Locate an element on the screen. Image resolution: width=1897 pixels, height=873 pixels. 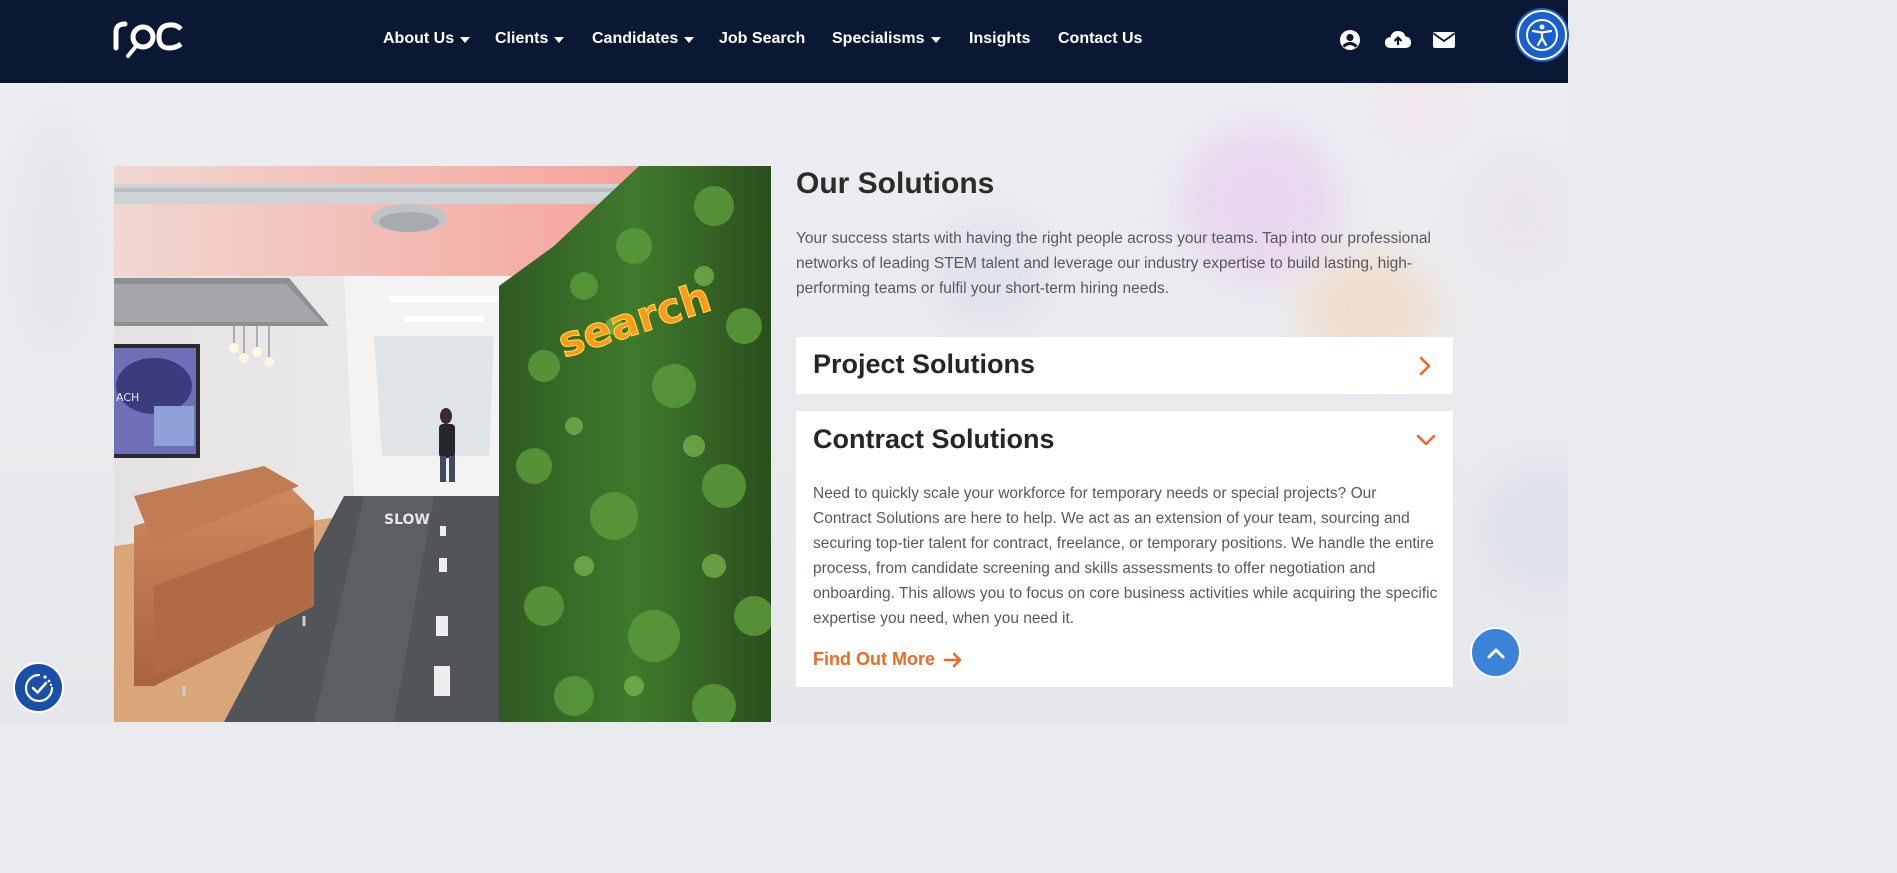
panel-title: Contract Solutions is located at coordinates (934, 439).